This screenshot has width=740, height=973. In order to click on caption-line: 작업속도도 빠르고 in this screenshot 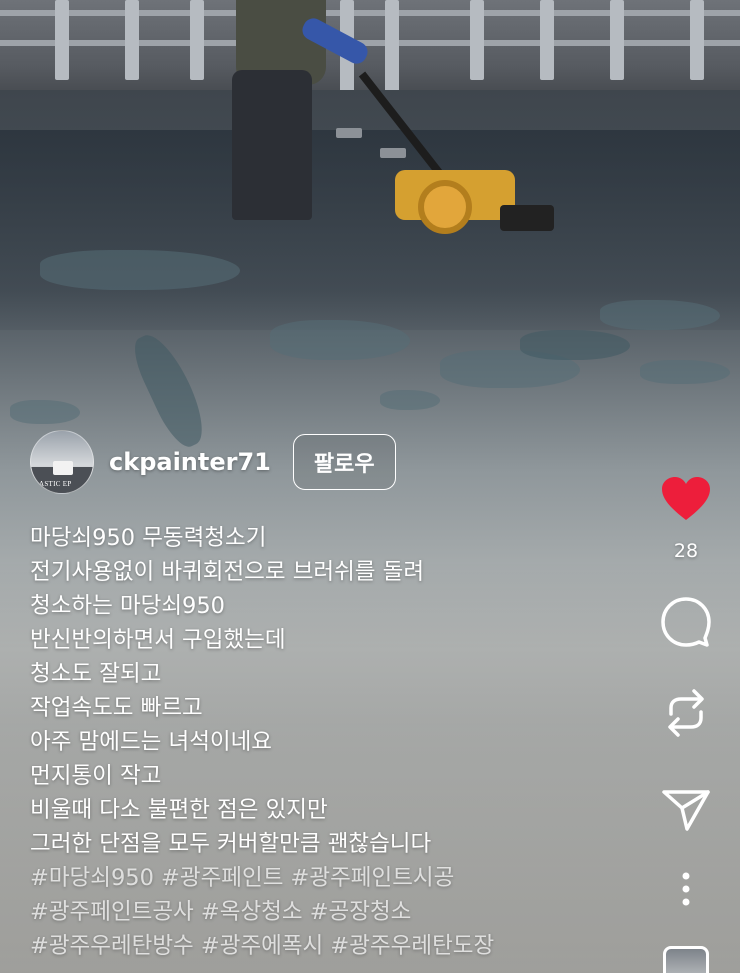, I will do `click(116, 708)`.